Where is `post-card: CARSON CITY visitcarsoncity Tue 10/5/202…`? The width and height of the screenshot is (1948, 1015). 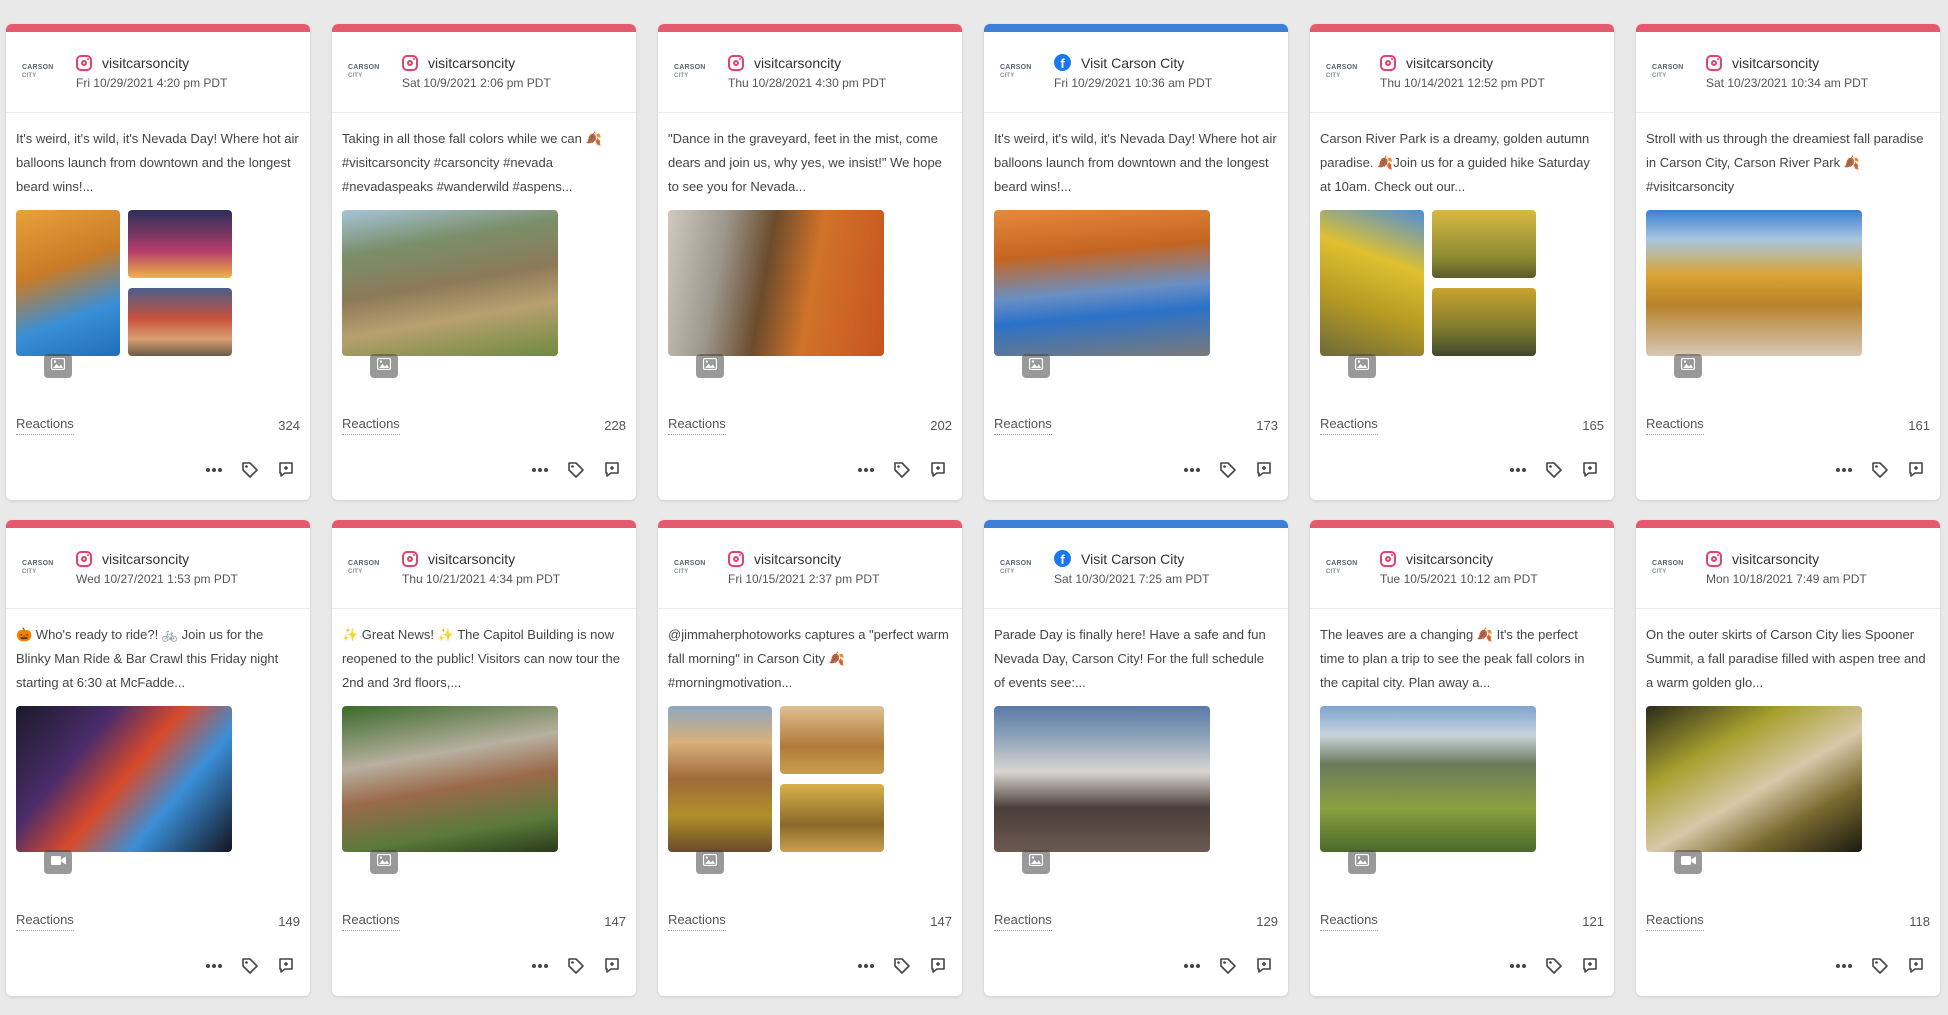 post-card: CARSON CITY visitcarsoncity Tue 10/5/202… is located at coordinates (1462, 758).